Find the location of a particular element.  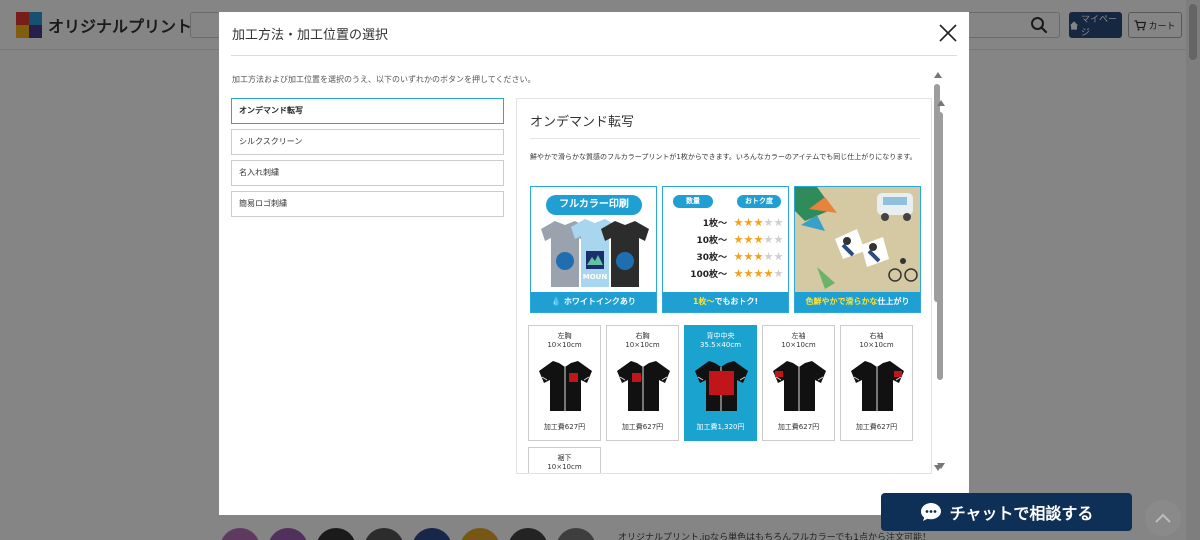

position-card-left-chest: 左胸 10×10cm 加工費627円 is located at coordinates (564, 383).